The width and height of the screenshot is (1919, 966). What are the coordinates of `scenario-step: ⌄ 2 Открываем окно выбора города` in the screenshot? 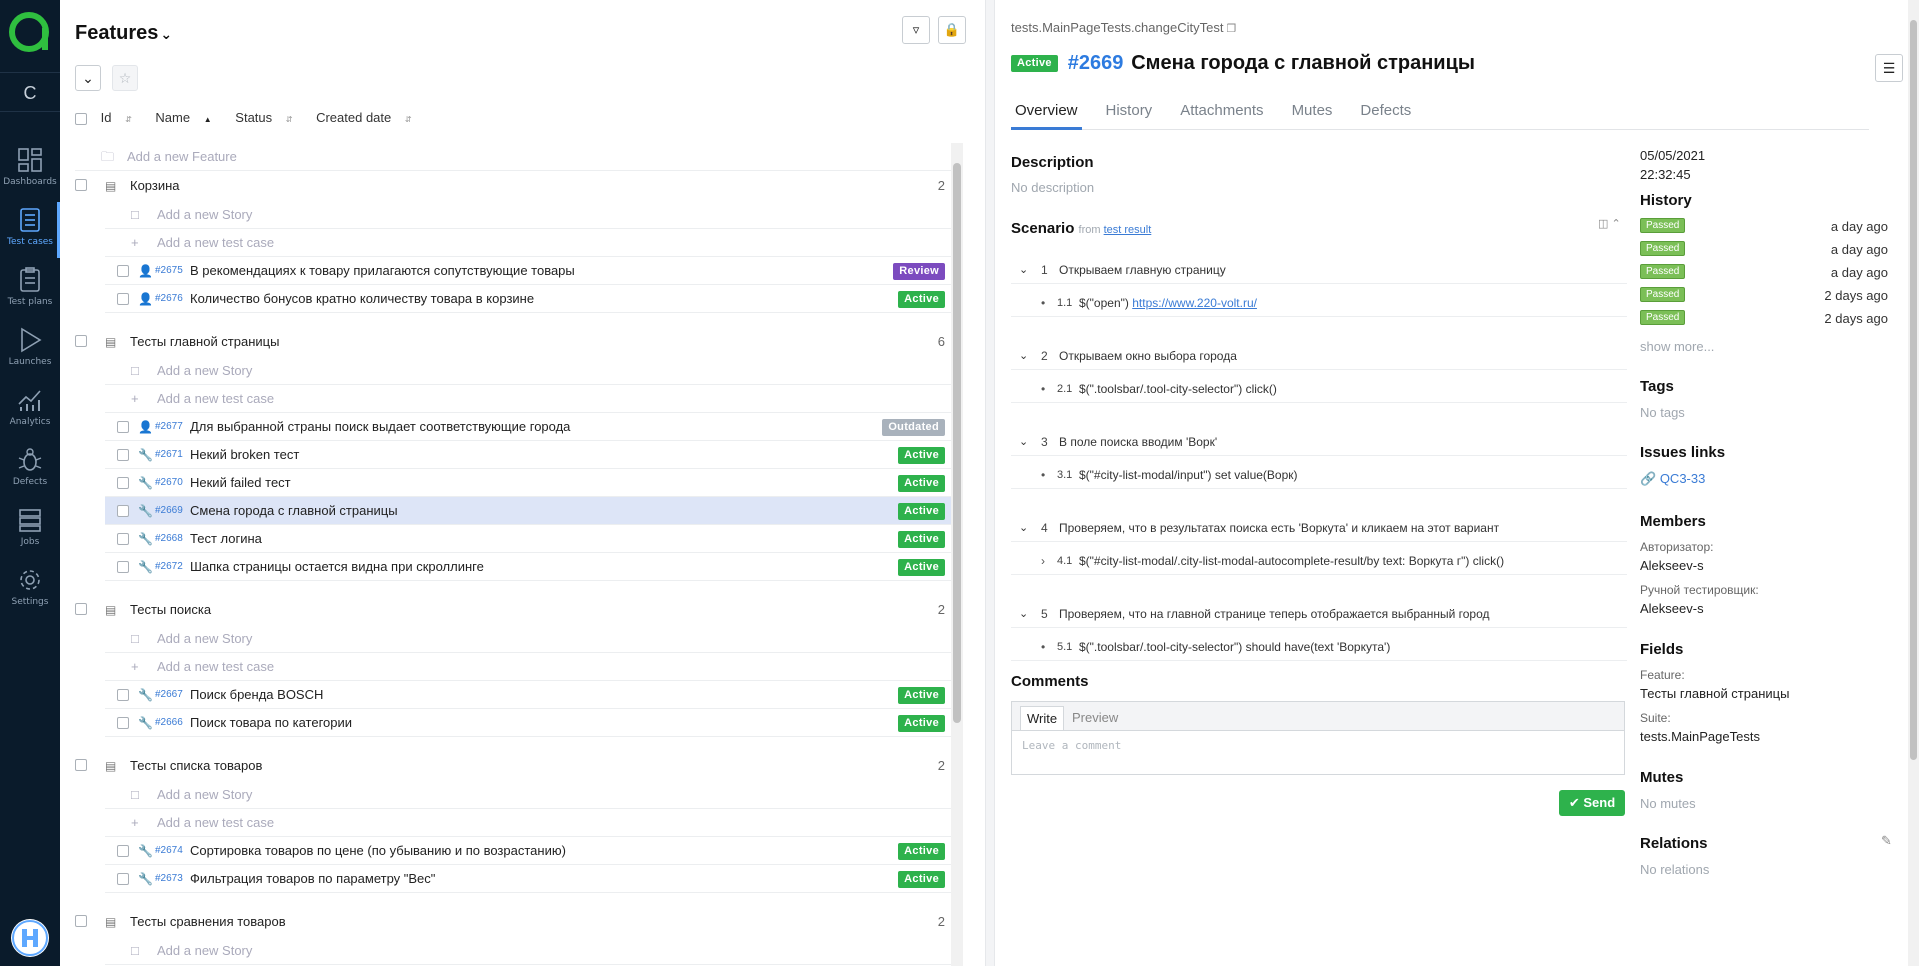 It's located at (1319, 356).